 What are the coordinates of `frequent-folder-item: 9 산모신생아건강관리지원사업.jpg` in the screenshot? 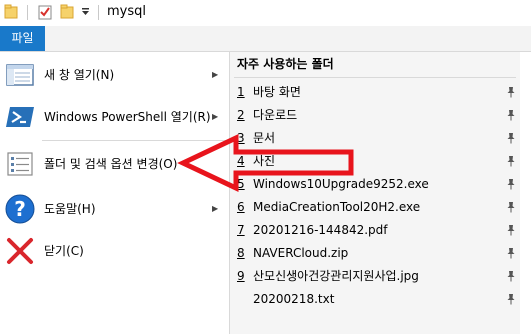 It's located at (375, 276).